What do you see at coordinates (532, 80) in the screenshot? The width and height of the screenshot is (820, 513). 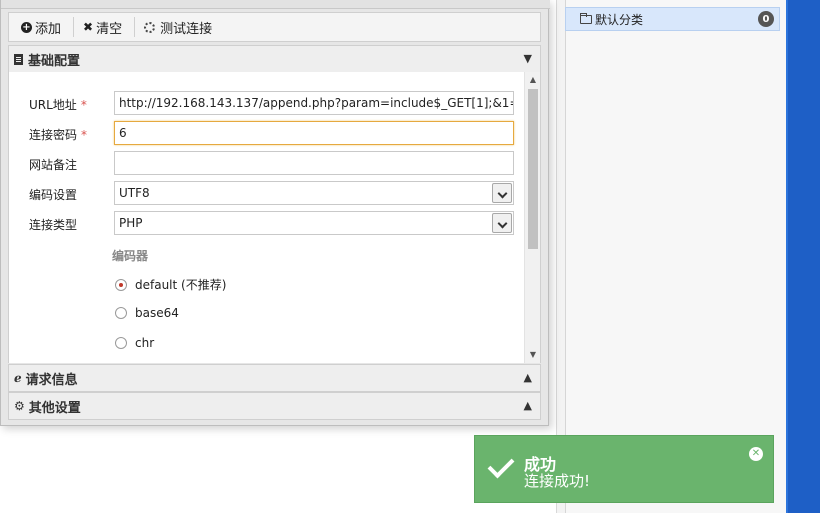 I see `scroll-up-icon: ▲` at bounding box center [532, 80].